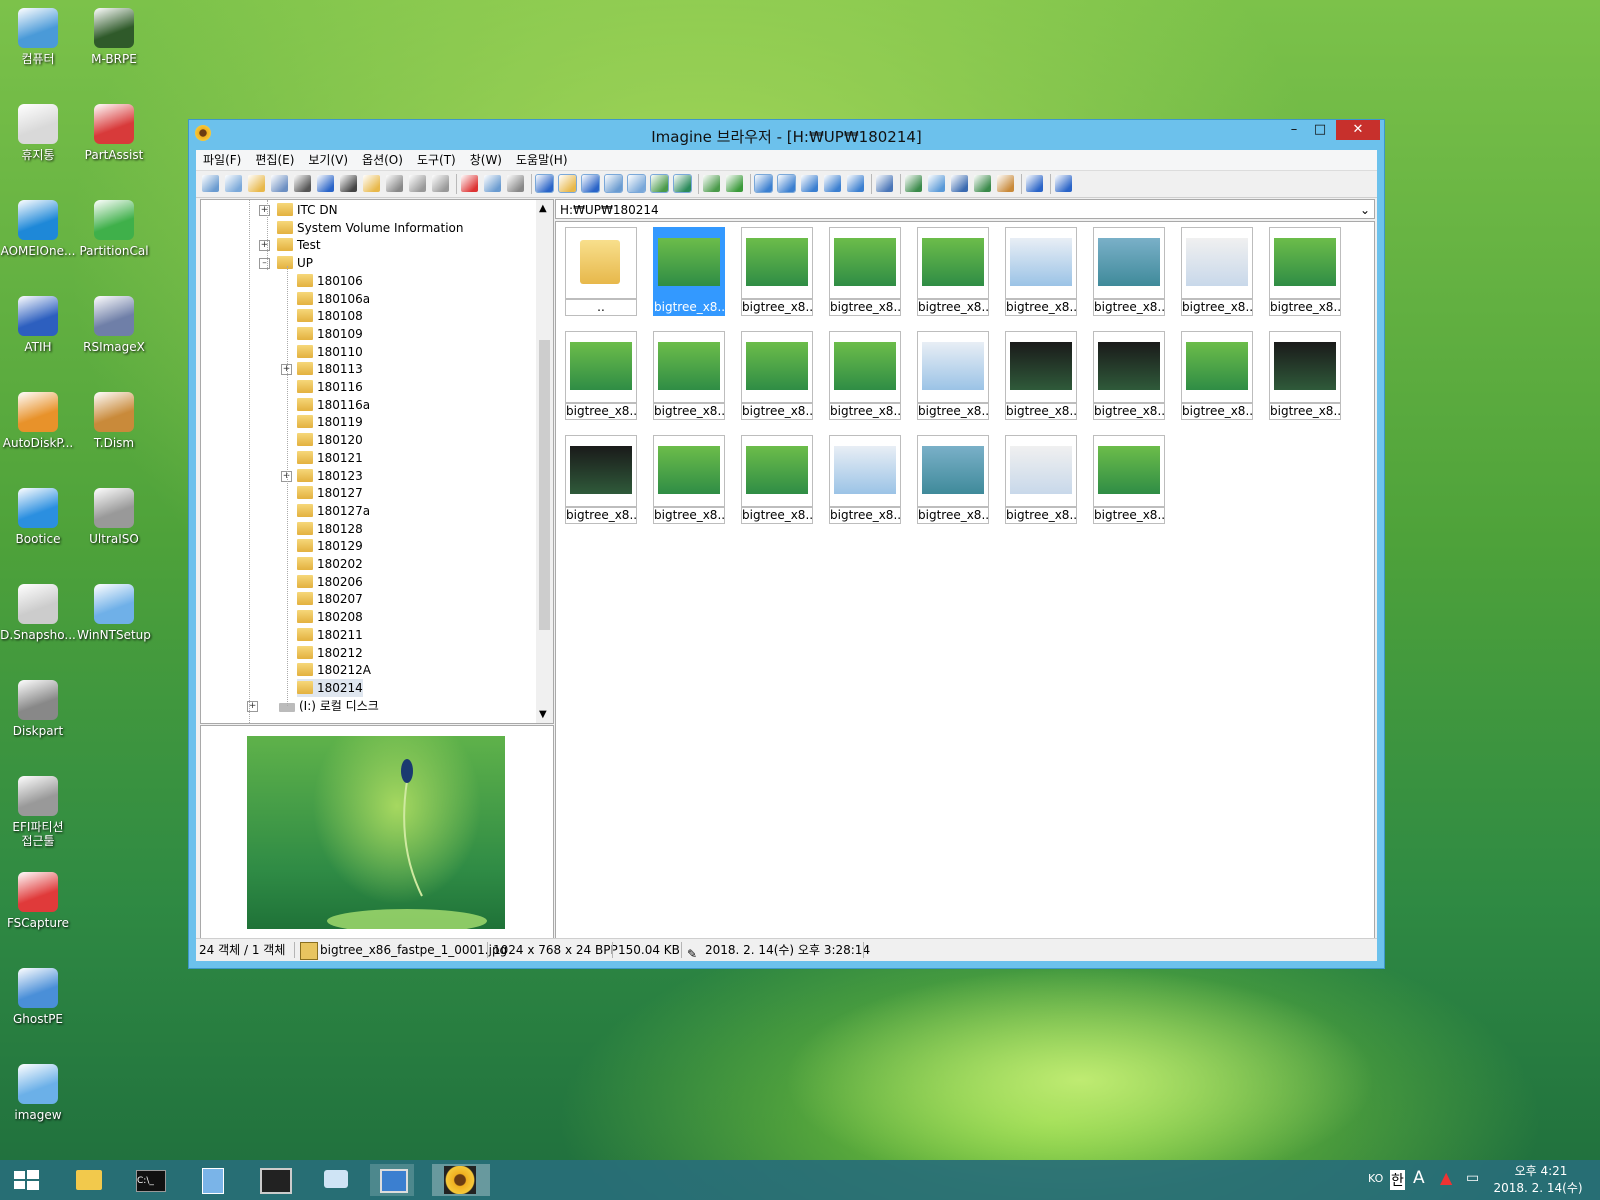 The width and height of the screenshot is (1600, 1200). What do you see at coordinates (1446, 1177) in the screenshot?
I see `tray-app-icon: ▲` at bounding box center [1446, 1177].